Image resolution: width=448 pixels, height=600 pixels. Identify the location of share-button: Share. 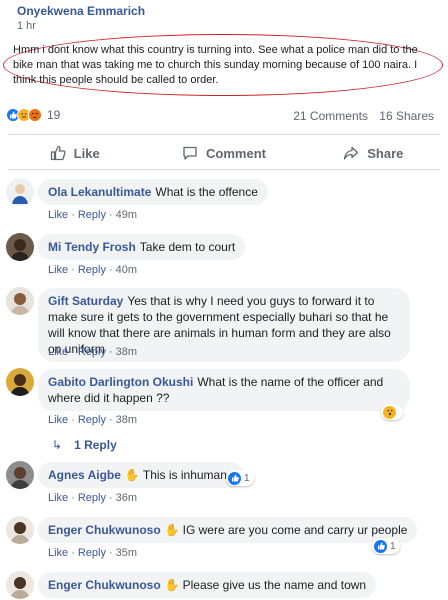
(373, 153).